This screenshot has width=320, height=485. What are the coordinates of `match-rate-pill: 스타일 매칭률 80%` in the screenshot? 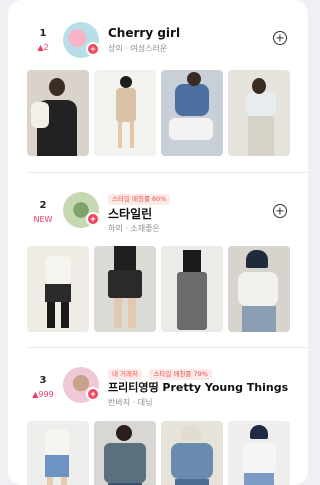 It's located at (139, 199).